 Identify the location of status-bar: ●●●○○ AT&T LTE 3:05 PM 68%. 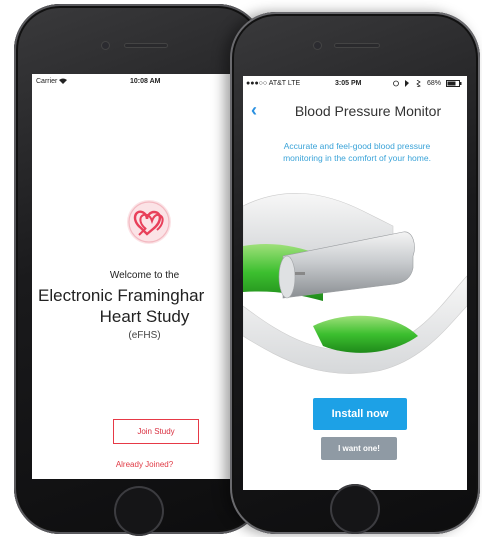
(355, 84).